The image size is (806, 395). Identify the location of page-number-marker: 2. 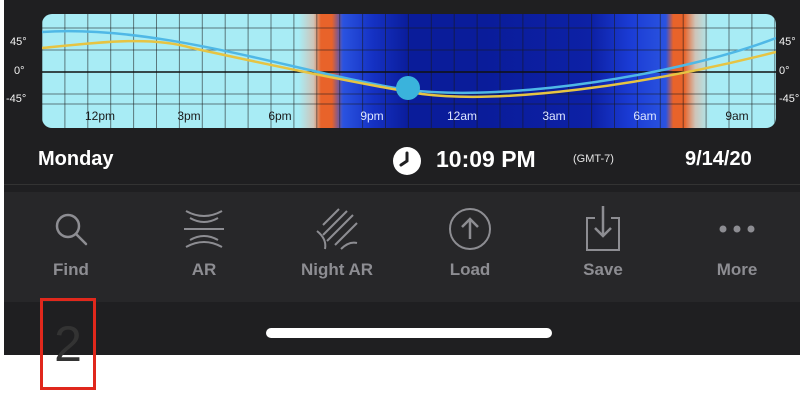
(68, 344).